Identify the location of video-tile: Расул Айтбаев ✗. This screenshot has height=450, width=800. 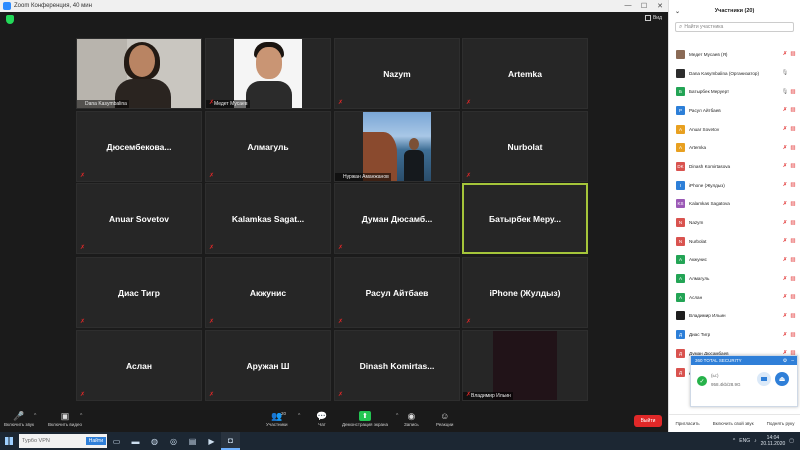
(397, 292).